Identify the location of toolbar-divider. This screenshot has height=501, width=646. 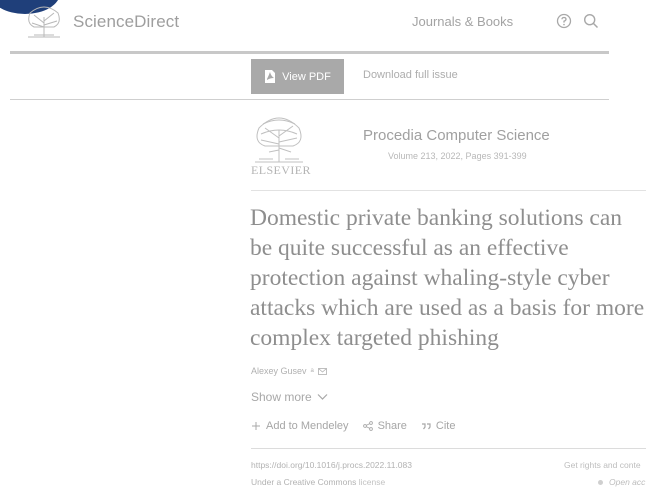
(309, 99).